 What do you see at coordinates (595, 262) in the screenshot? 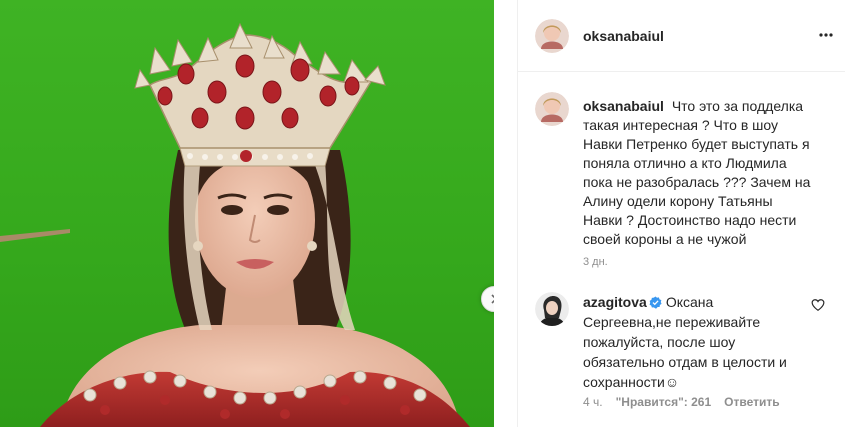
I see `caption-timestamp: 3 дн.` at bounding box center [595, 262].